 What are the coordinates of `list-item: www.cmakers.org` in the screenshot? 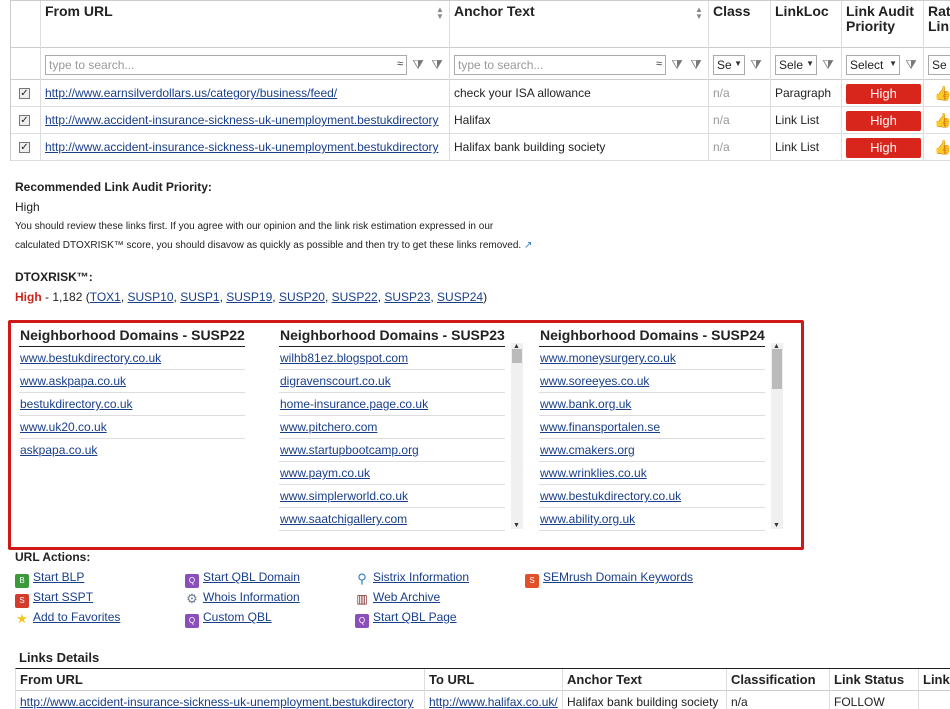 It's located at (652, 450).